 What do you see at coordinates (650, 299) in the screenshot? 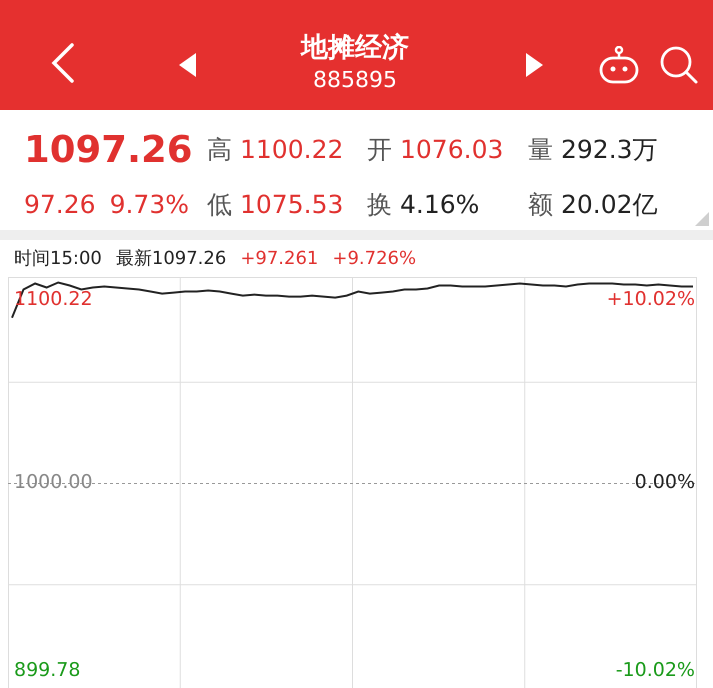
I see `axis-label: +10.02%` at bounding box center [650, 299].